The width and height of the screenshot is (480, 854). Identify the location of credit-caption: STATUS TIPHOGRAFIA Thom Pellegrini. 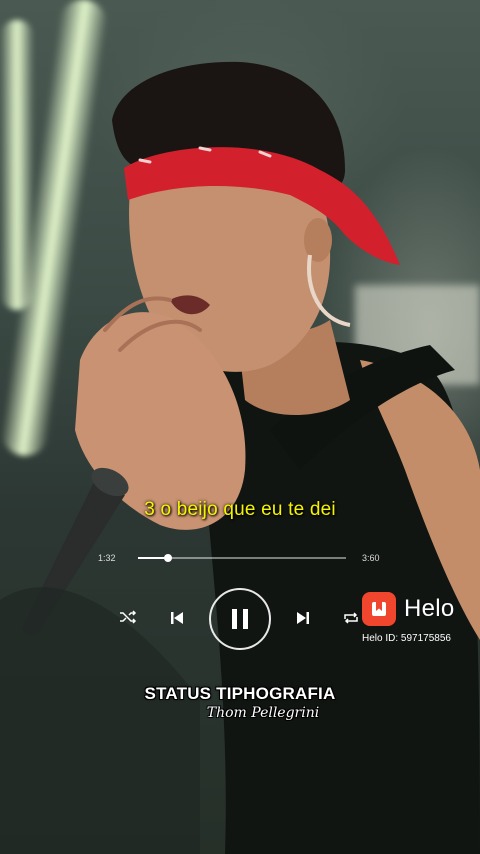
(240, 702).